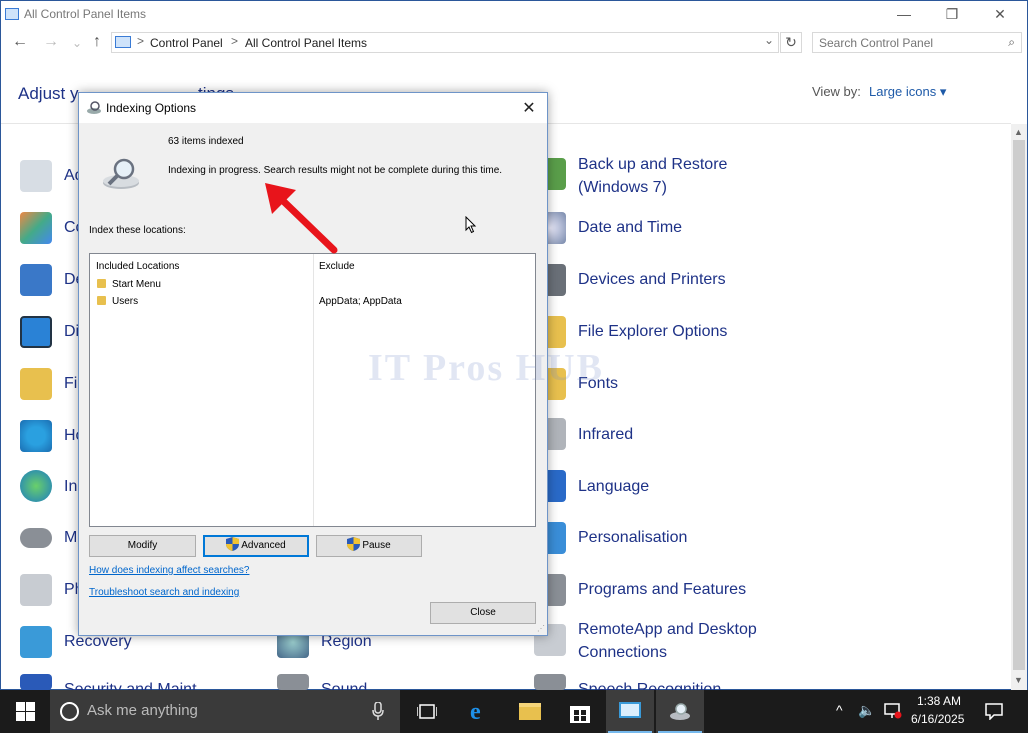 This screenshot has width=1028, height=733. What do you see at coordinates (36, 436) in the screenshot?
I see `homegroup-icon` at bounding box center [36, 436].